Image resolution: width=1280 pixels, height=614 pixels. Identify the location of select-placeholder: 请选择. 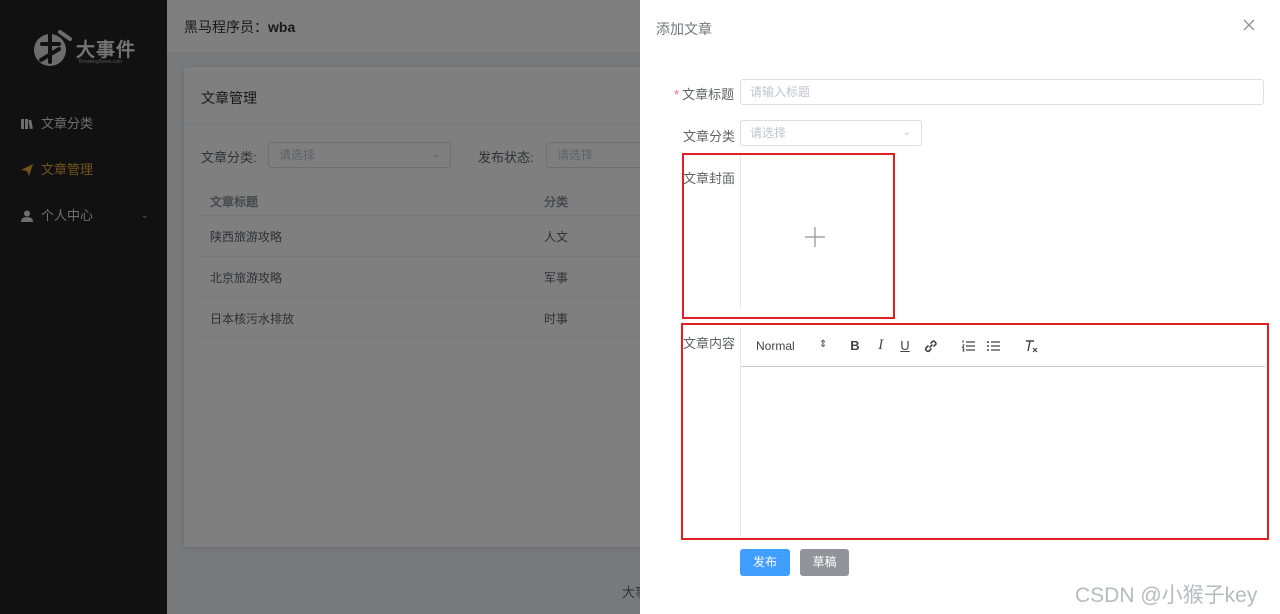
(768, 133).